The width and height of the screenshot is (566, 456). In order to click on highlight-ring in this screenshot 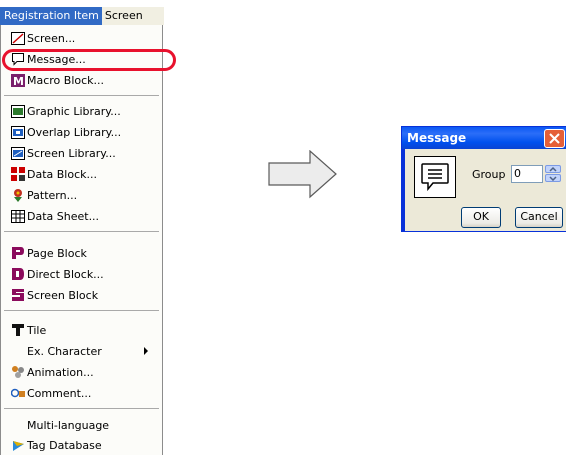, I will do `click(89, 60)`.